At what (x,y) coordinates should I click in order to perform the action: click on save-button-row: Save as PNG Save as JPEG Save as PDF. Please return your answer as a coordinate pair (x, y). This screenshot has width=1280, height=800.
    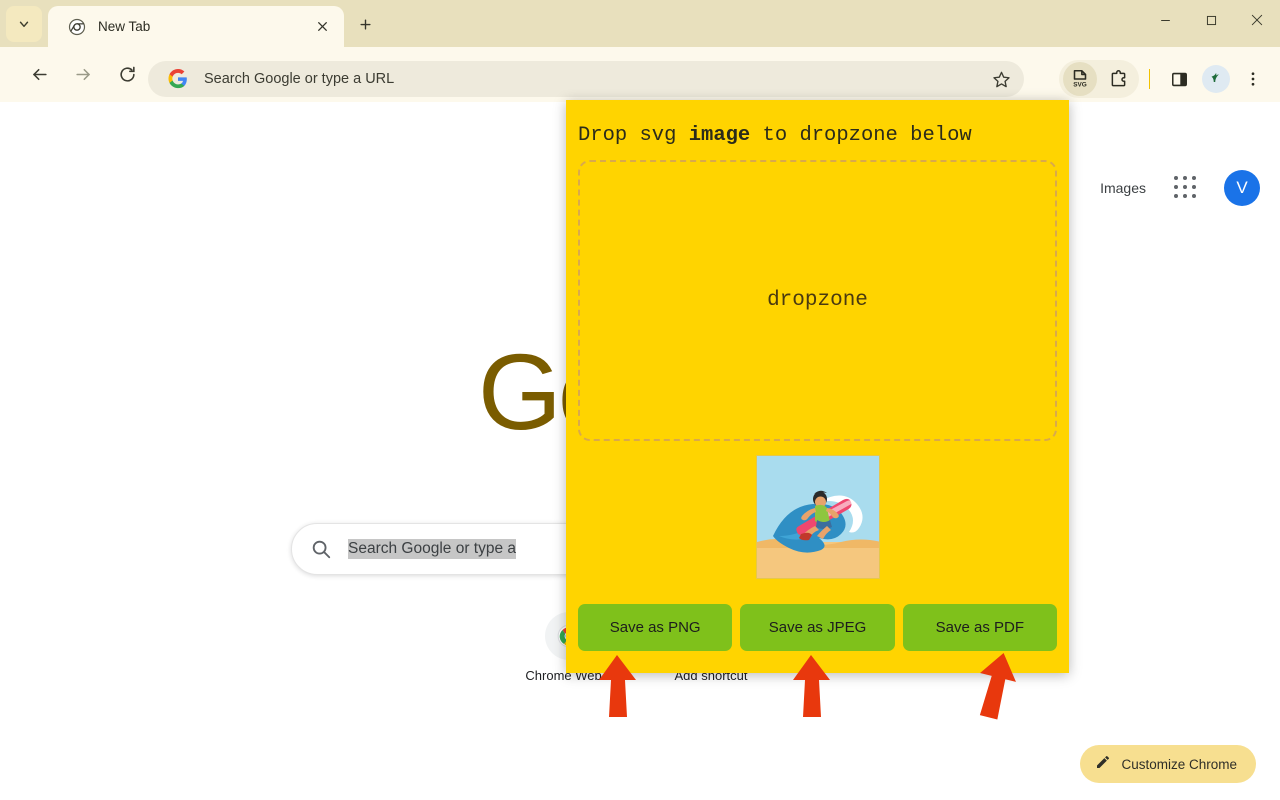
    Looking at the image, I should click on (817, 627).